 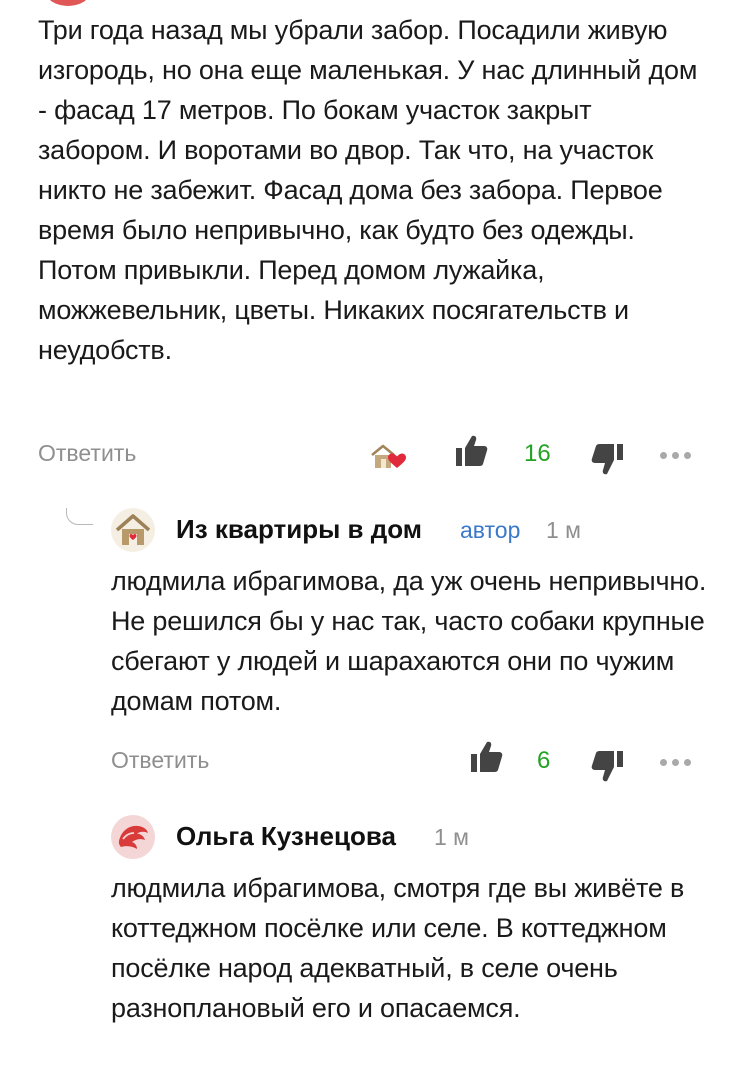 I want to click on likes-count: 6, so click(x=544, y=760).